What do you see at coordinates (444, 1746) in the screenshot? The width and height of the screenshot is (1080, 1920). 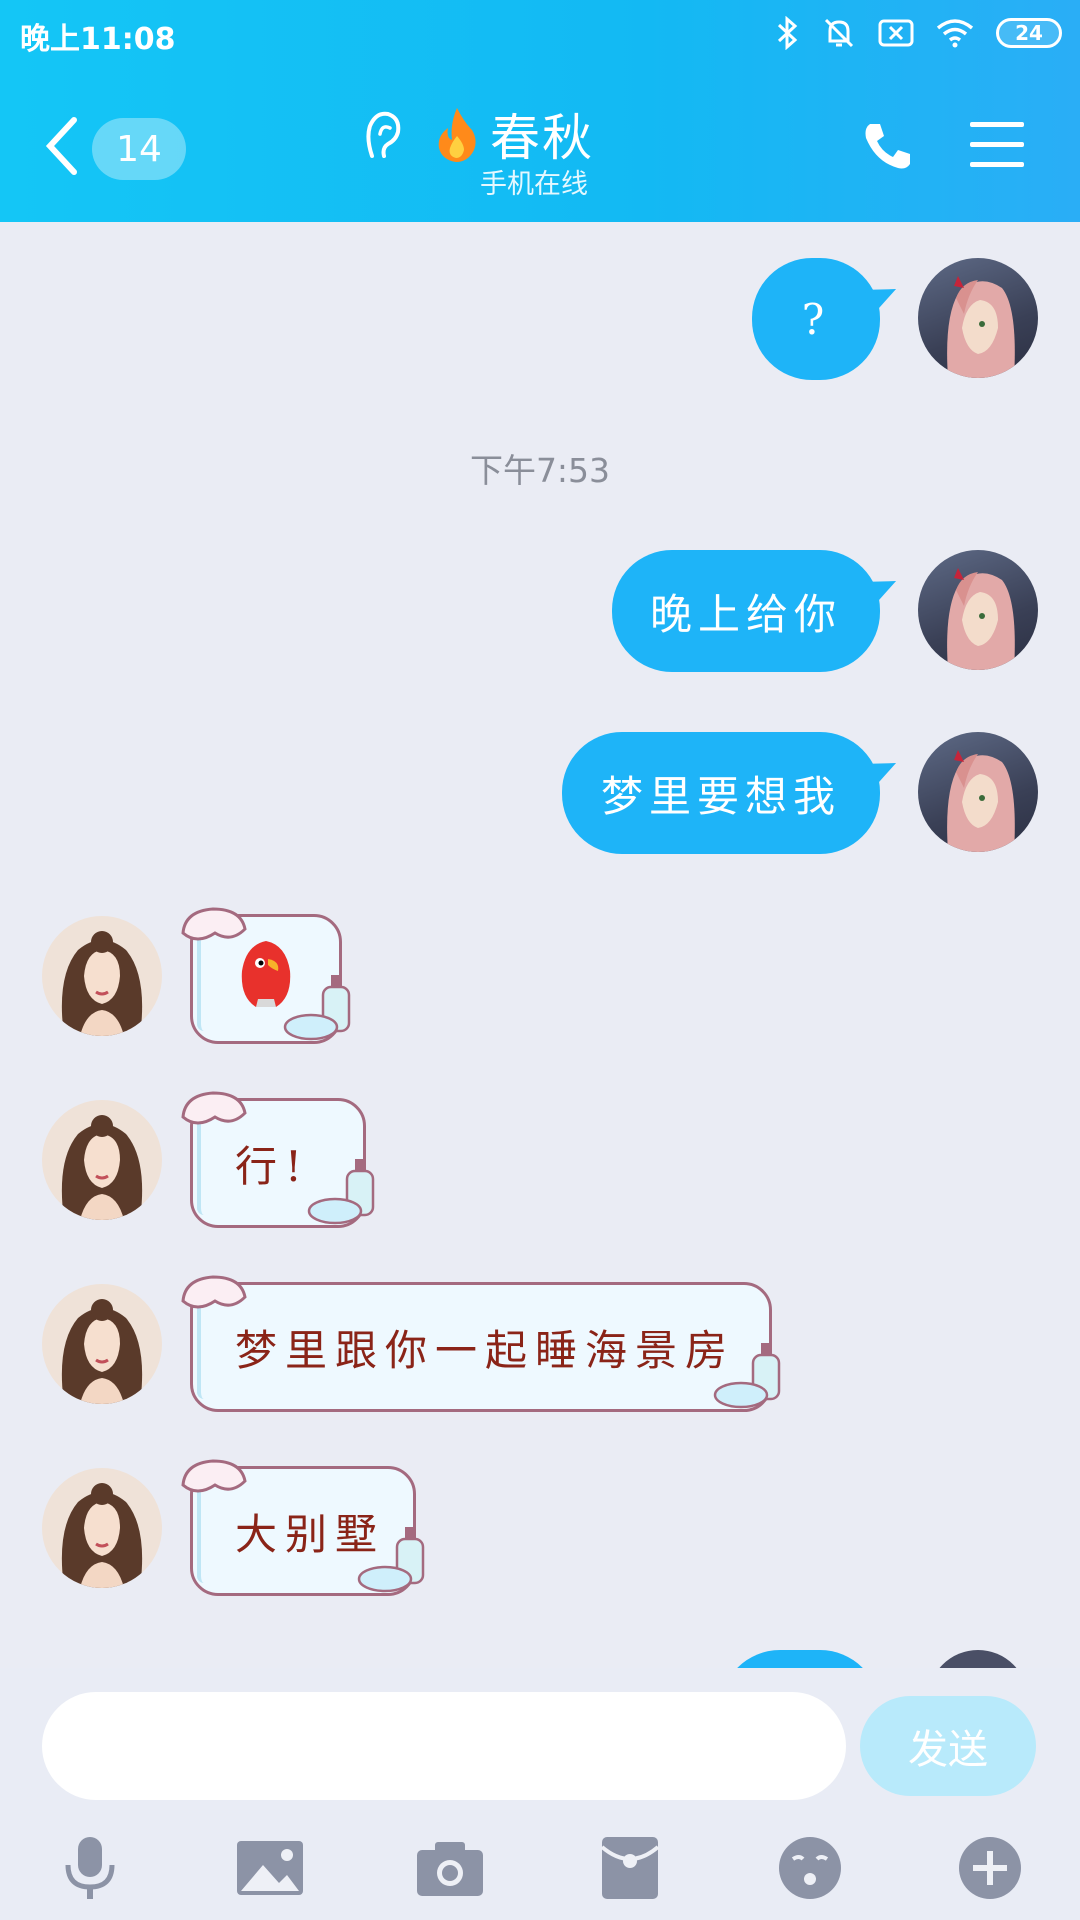 I see `message-input` at bounding box center [444, 1746].